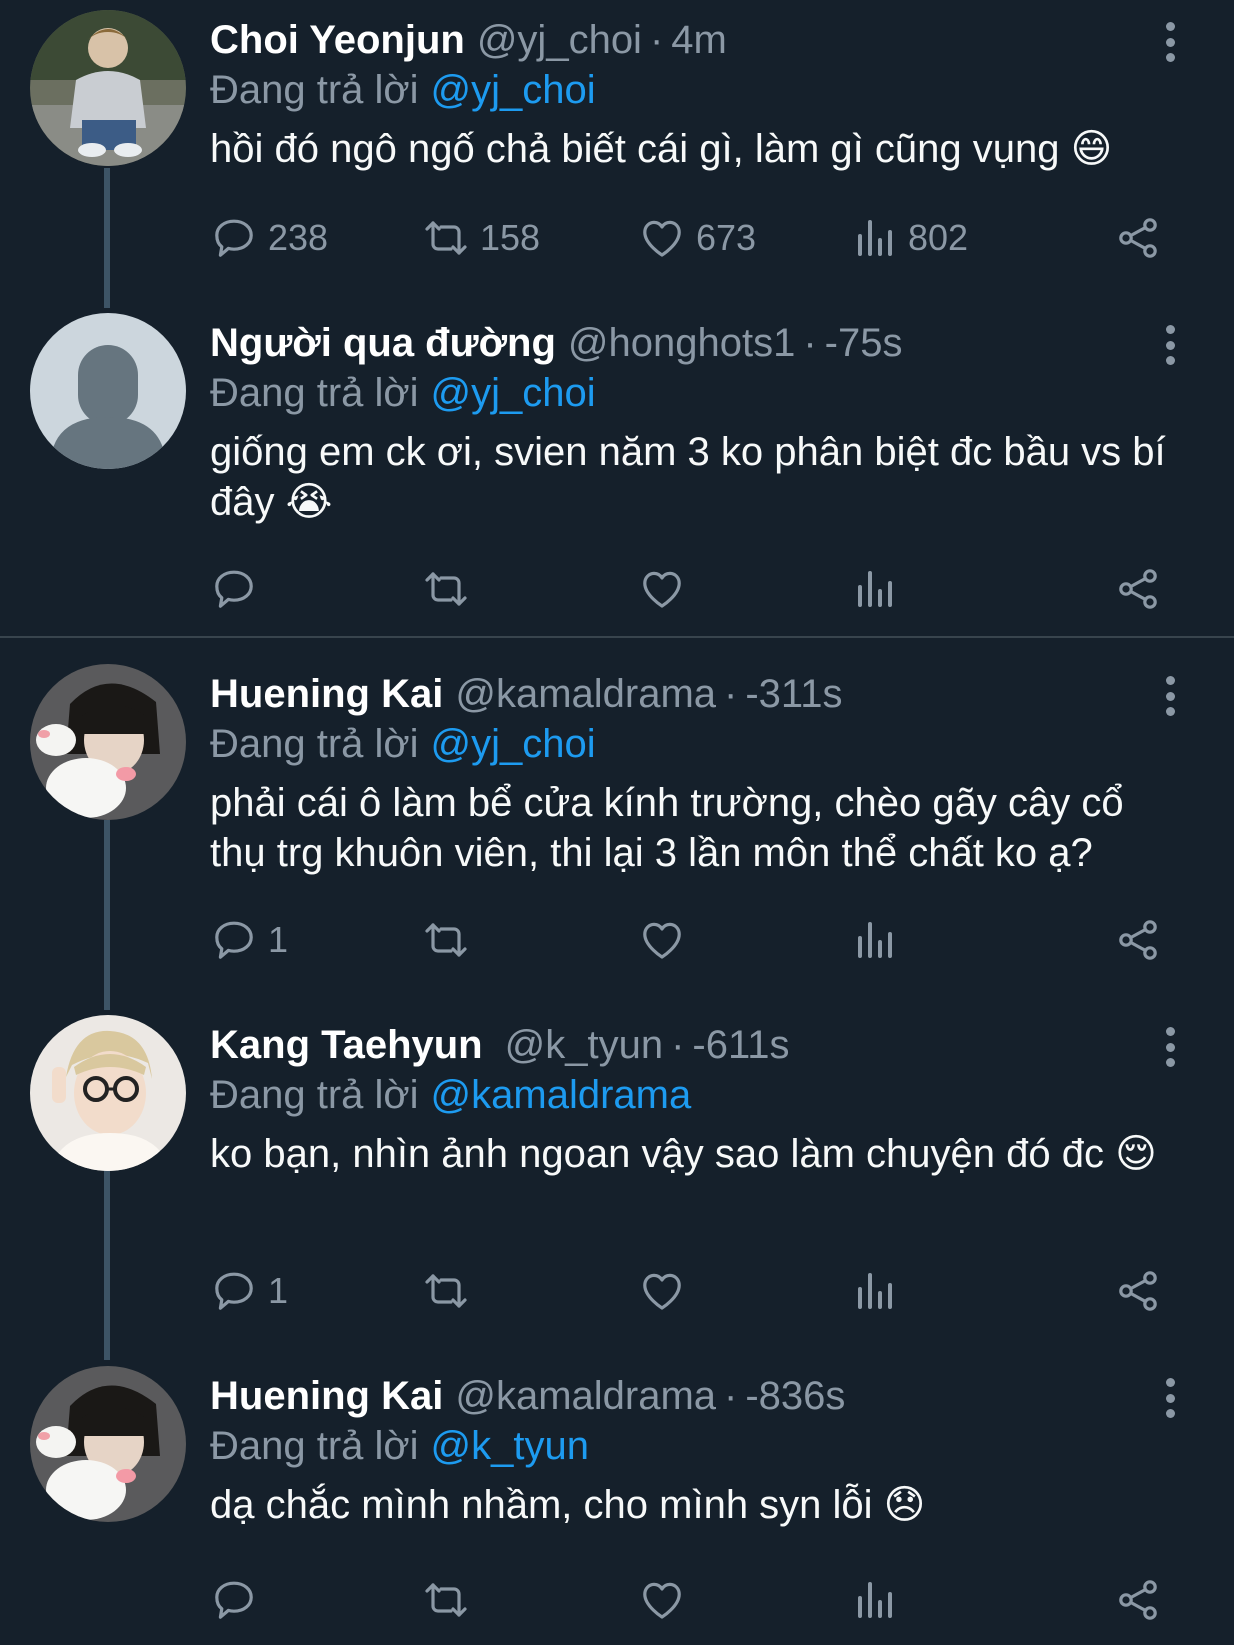 This screenshot has height=1645, width=1234. I want to click on replying-to: Đang trả lời @kamaldrama, so click(450, 1095).